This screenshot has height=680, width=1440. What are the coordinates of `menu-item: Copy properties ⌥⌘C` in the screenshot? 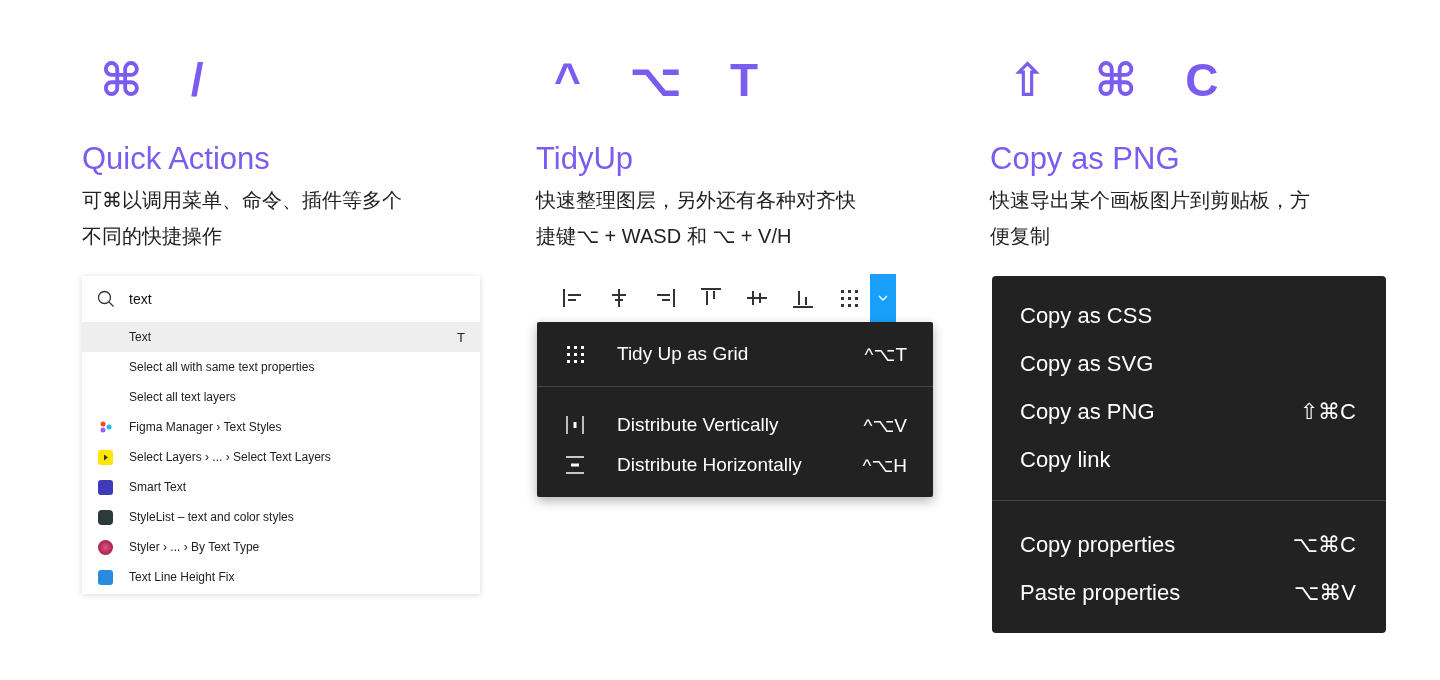 It's located at (1189, 545).